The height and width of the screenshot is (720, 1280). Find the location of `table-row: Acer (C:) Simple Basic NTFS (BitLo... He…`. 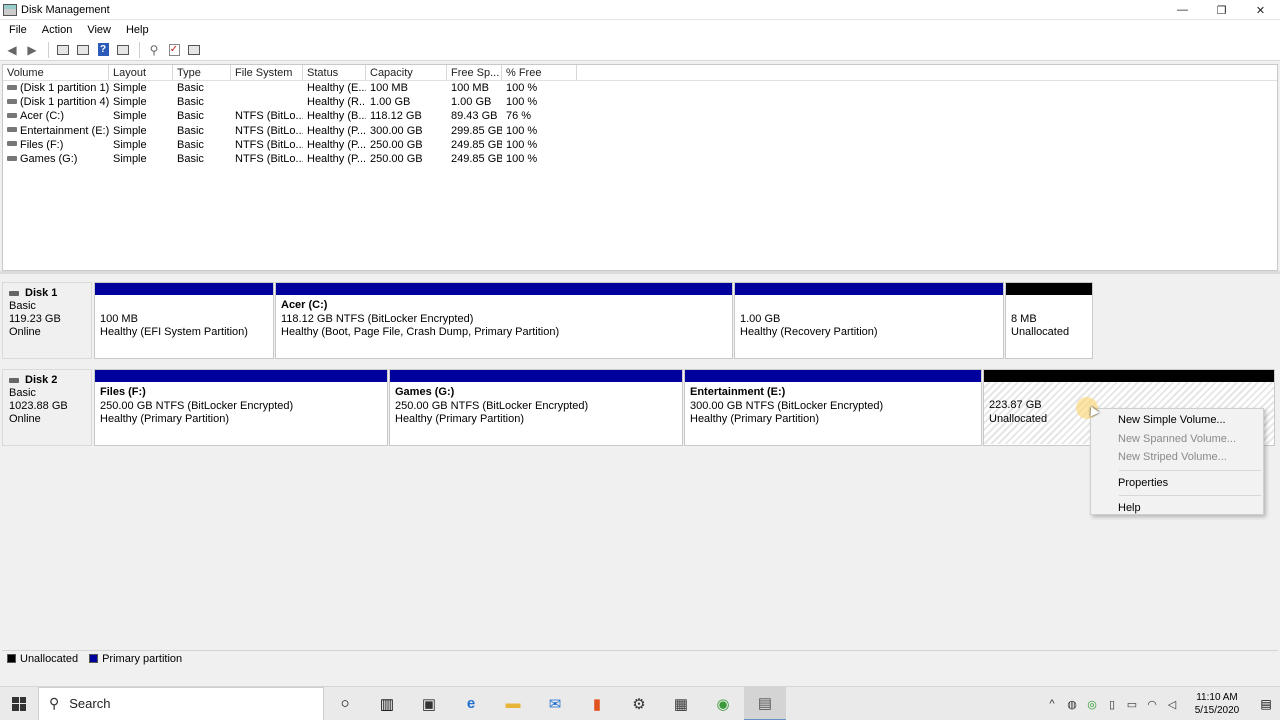

table-row: Acer (C:) Simple Basic NTFS (BitLo... He… is located at coordinates (640, 116).